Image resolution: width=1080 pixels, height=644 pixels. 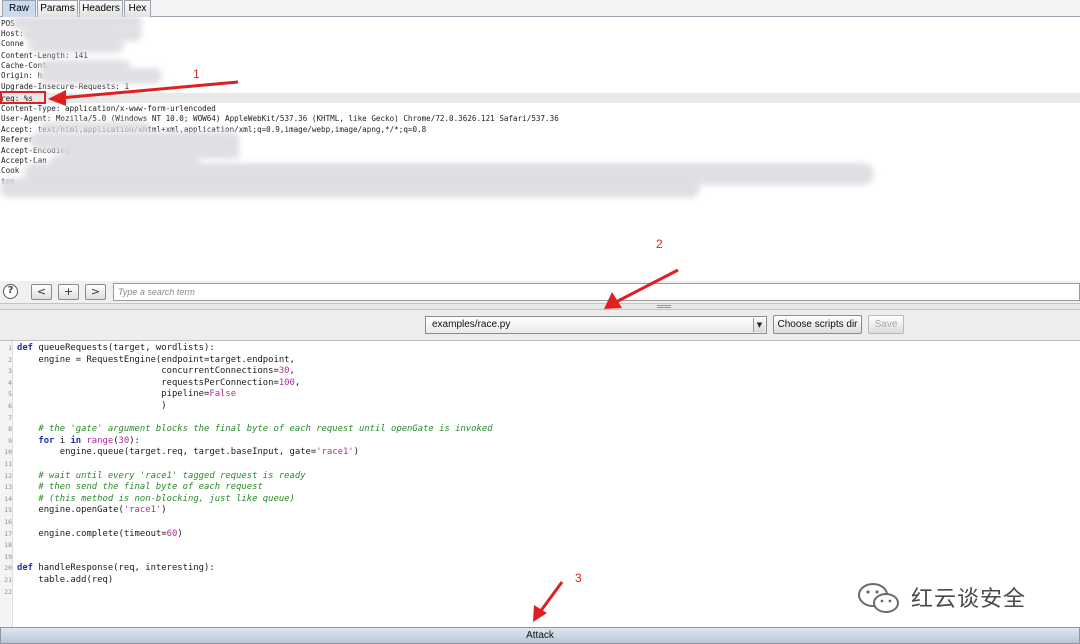 I want to click on code-line: def queueRequests(target, wordlists):, so click(x=116, y=349).